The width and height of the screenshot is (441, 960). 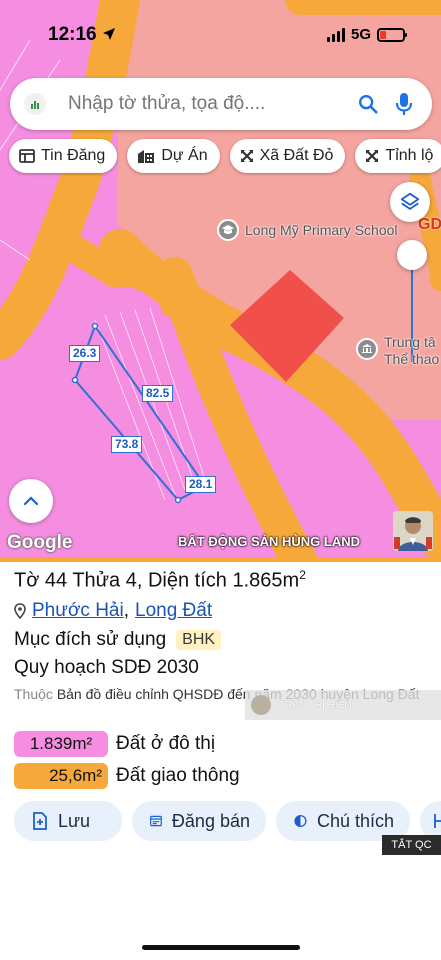 What do you see at coordinates (158, 393) in the screenshot?
I see `dimension-label: 82.5` at bounding box center [158, 393].